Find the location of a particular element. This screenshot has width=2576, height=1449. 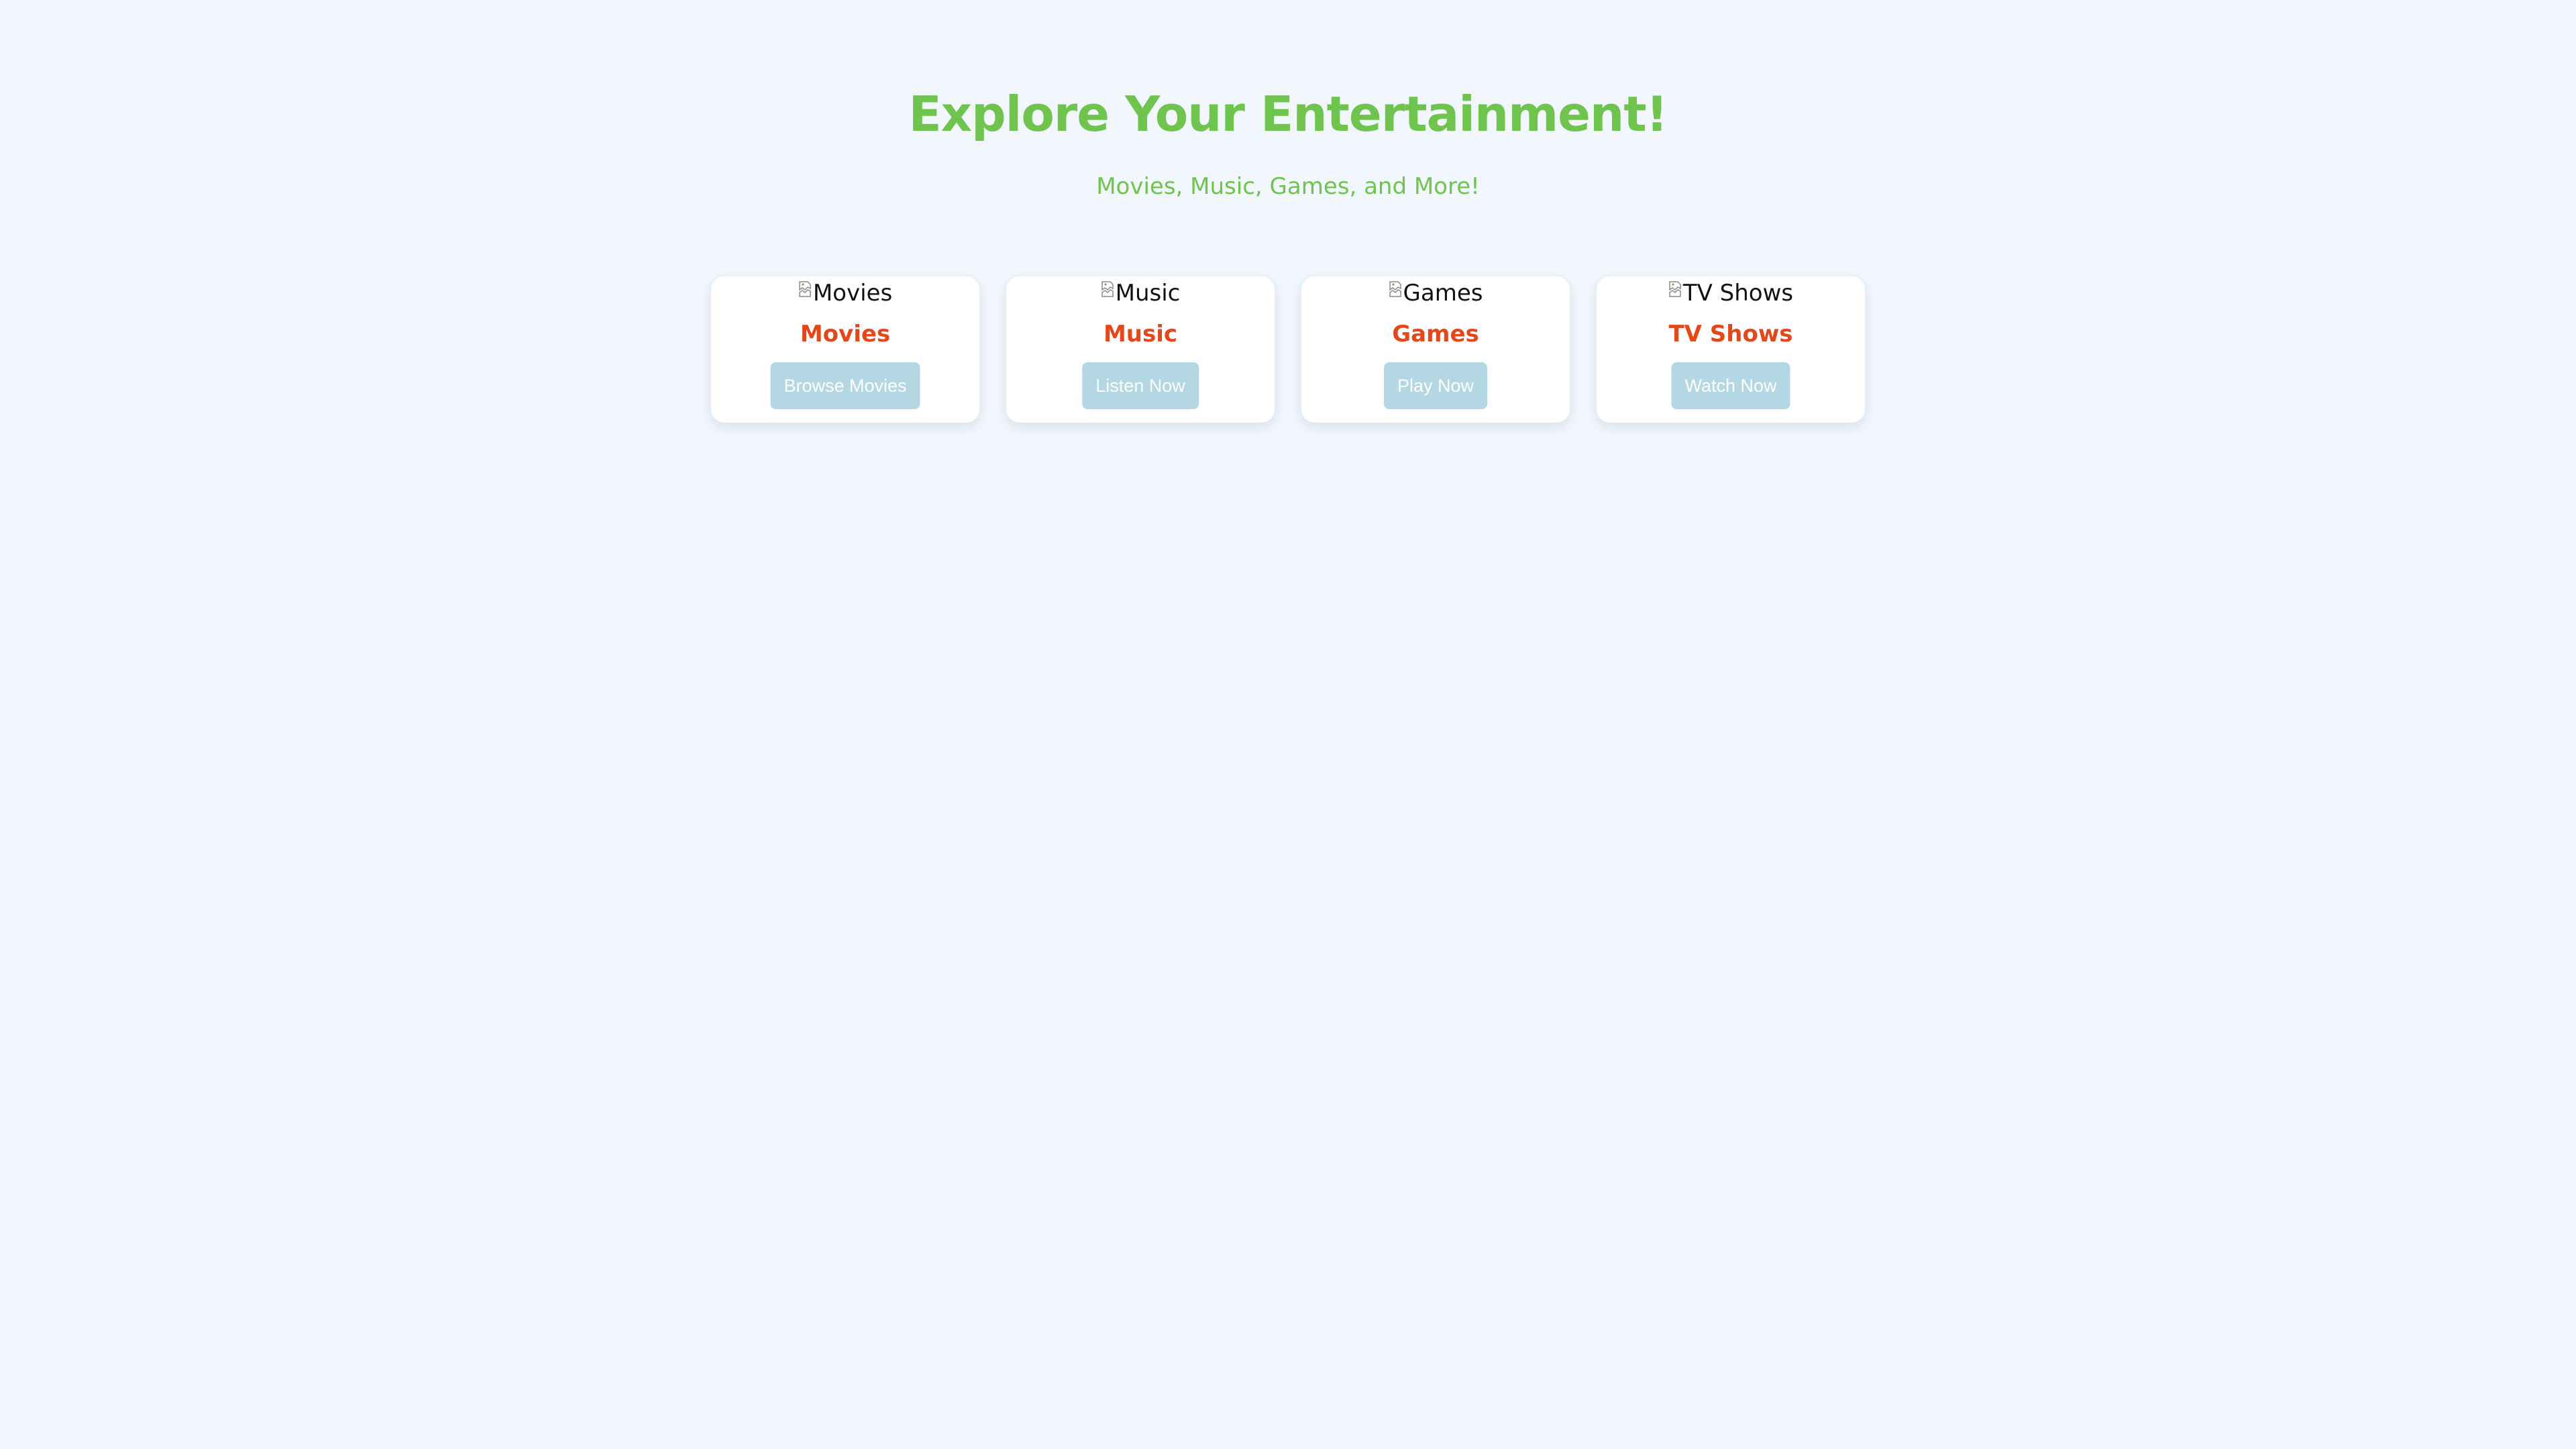

card-tv-shows: TV Shows TV Shows Watch Now is located at coordinates (1731, 349).